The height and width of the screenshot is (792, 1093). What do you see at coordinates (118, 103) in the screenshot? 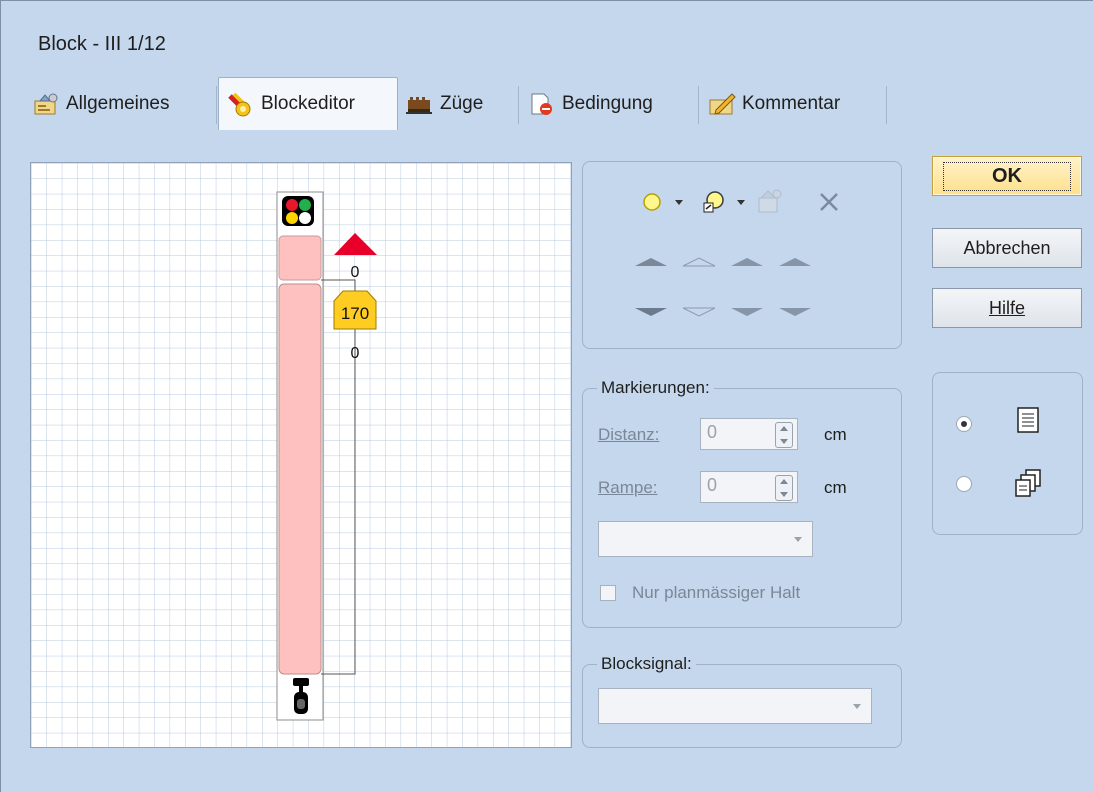
I see `tab-label: Allgemeines` at bounding box center [118, 103].